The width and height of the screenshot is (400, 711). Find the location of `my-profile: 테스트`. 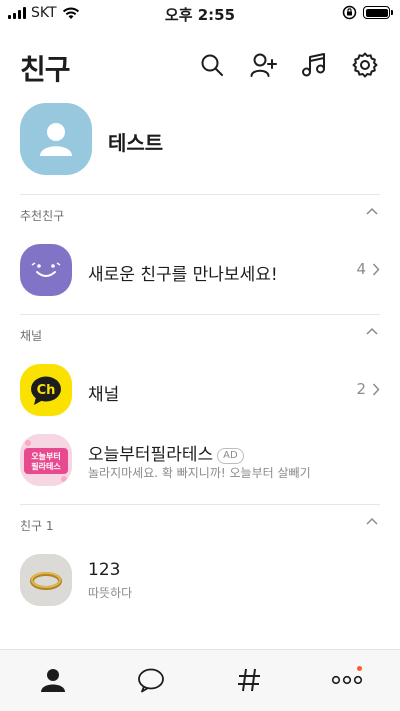

my-profile: 테스트 is located at coordinates (200, 139).